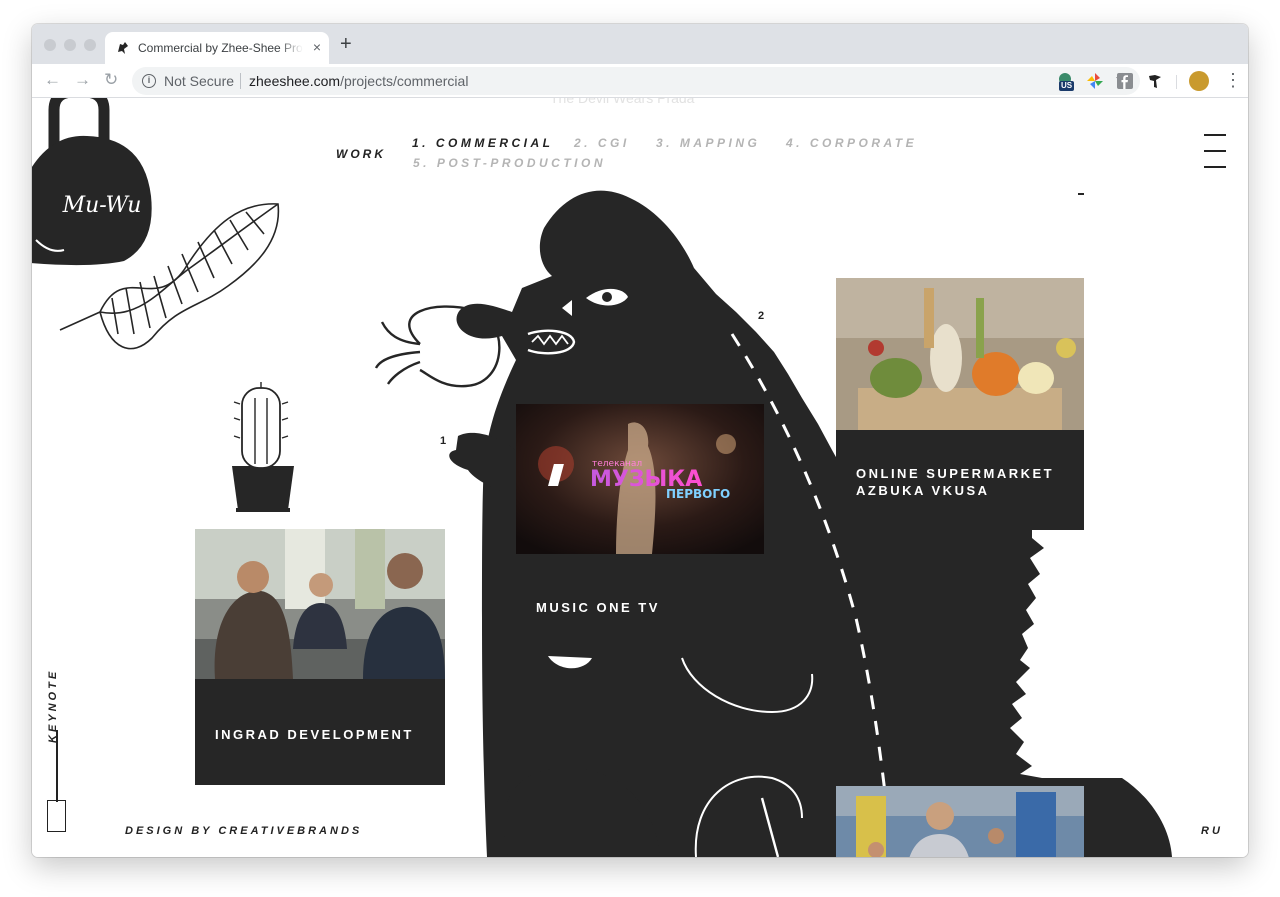 The width and height of the screenshot is (1280, 897). Describe the element at coordinates (851, 143) in the screenshot. I see `nav-item-corporate: 4. CORPORATE` at that location.